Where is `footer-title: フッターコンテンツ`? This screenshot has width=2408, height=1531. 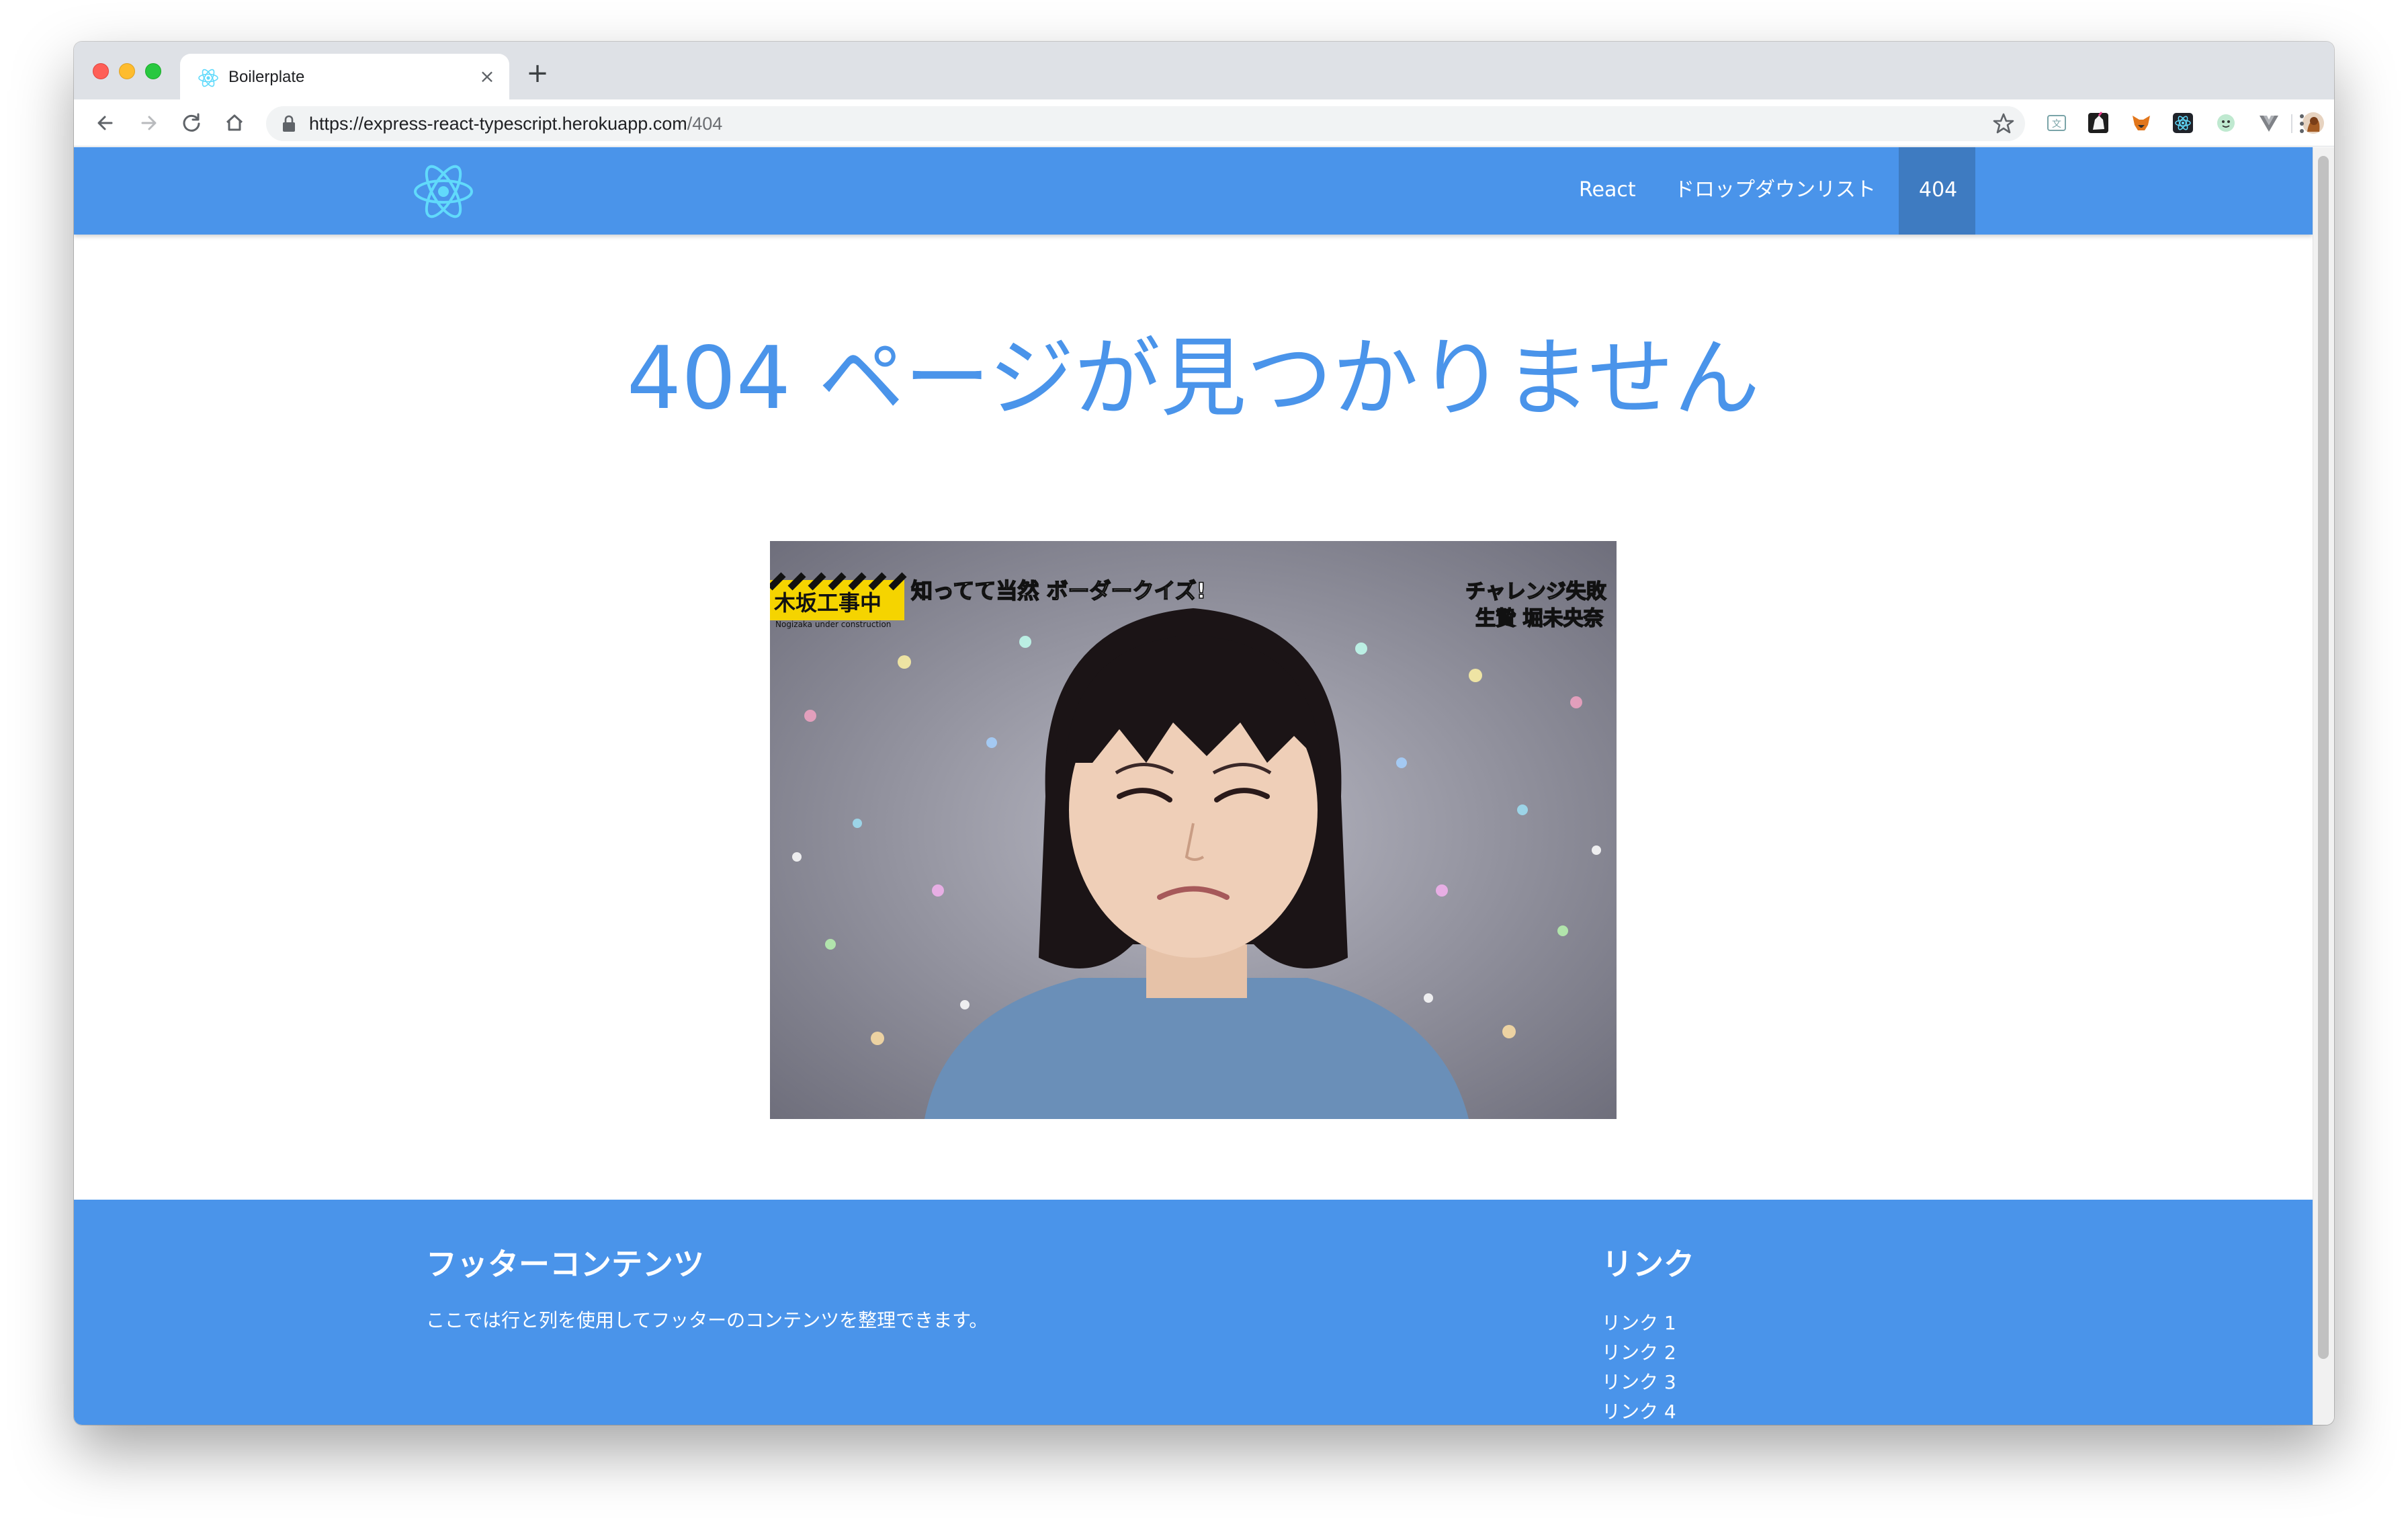
footer-title: フッターコンテンツ is located at coordinates (565, 1264).